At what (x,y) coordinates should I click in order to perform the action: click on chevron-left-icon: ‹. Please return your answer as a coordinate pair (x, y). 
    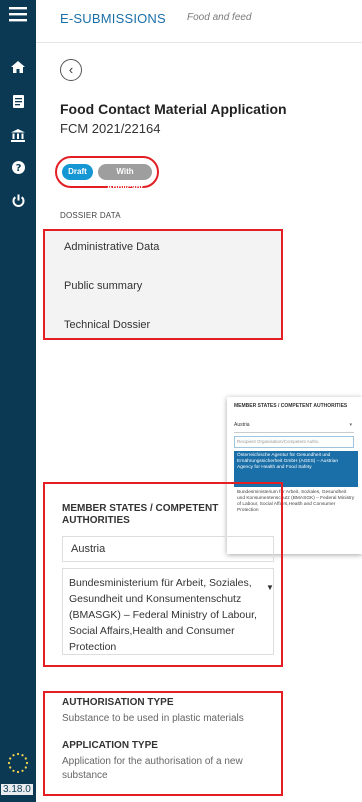
    Looking at the image, I should click on (71, 69).